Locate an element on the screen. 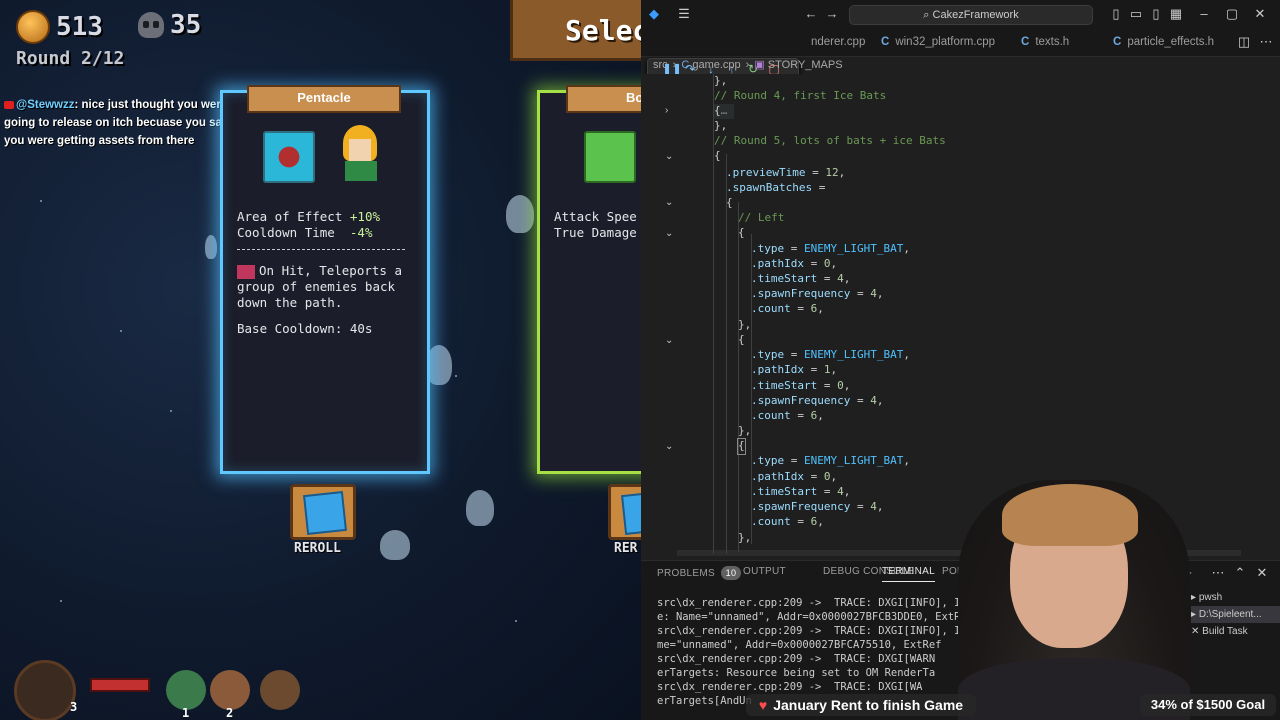 The height and width of the screenshot is (720, 1280). card-title: Pentacle is located at coordinates (324, 99).